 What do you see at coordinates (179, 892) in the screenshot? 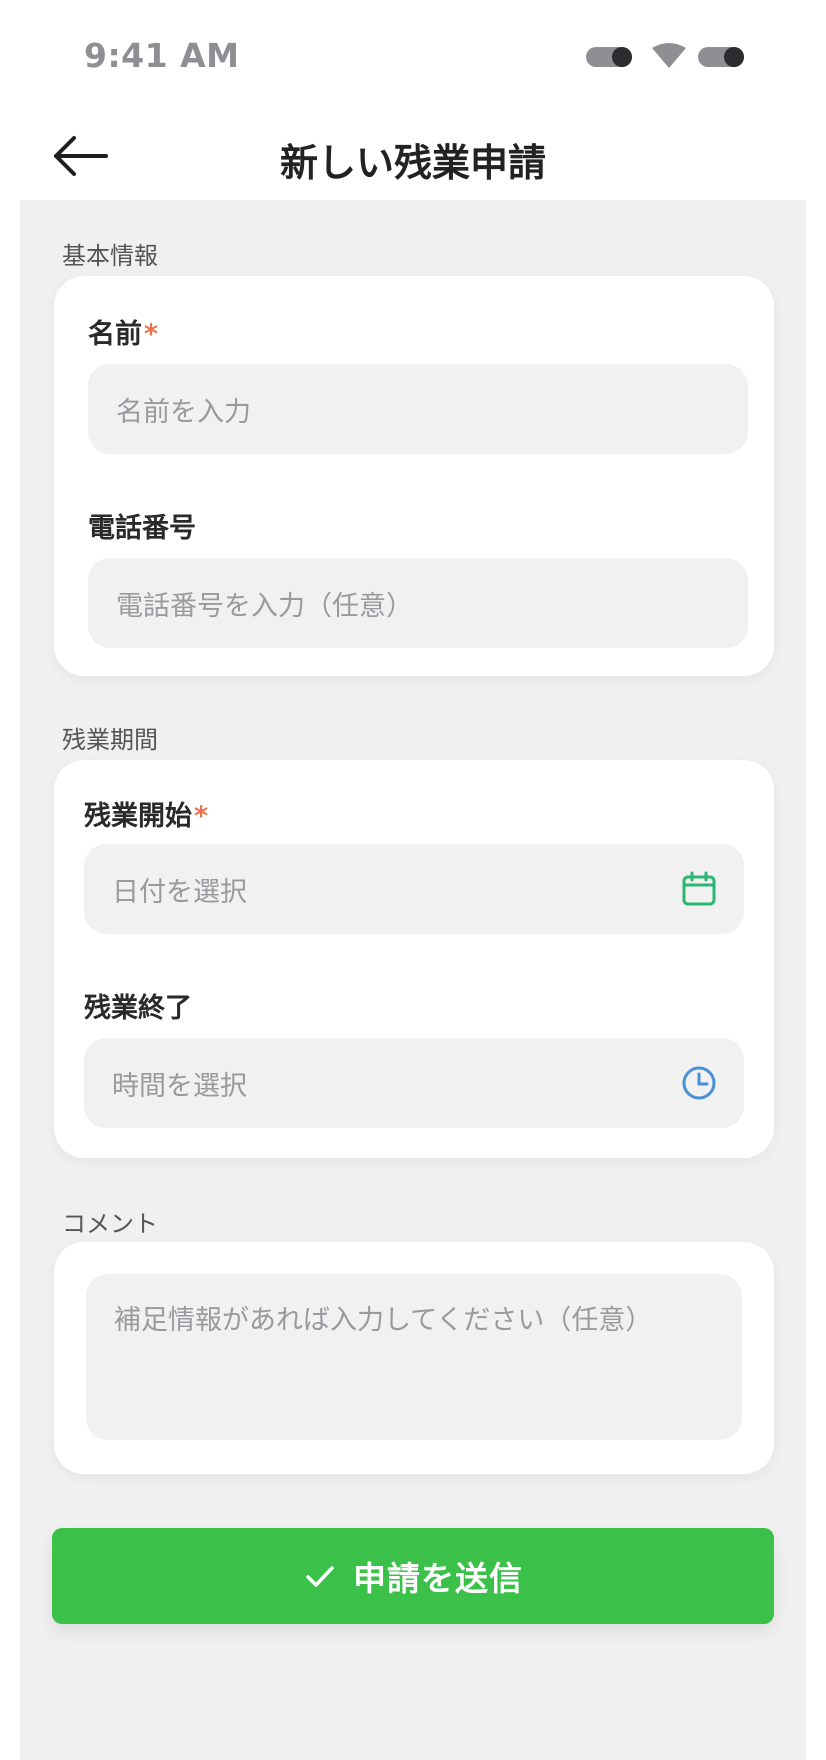
I see `start-placeholder: 日付を選択` at bounding box center [179, 892].